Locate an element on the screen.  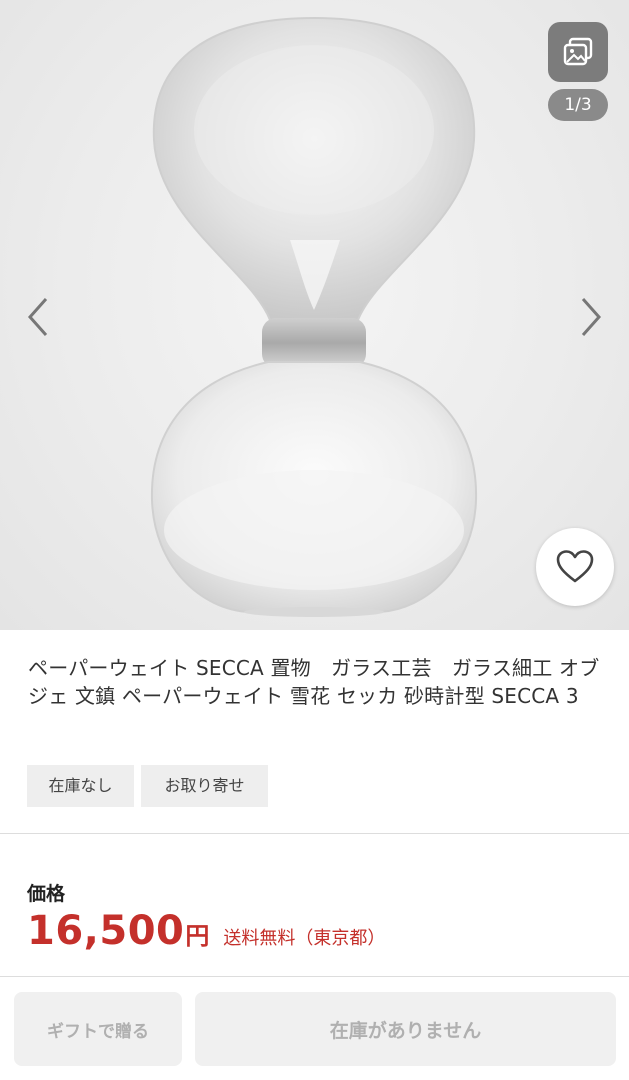
heart-icon is located at coordinates (575, 566).